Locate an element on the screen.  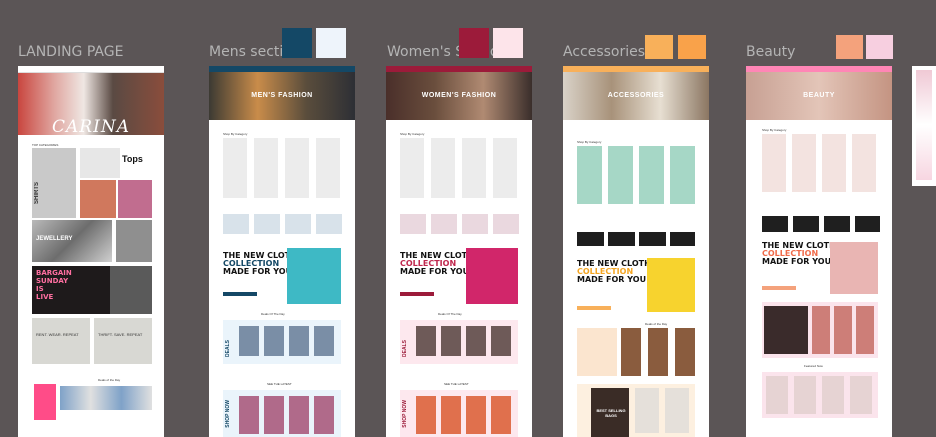
accessories-hero: ACCESSORIES is located at coordinates (636, 96).